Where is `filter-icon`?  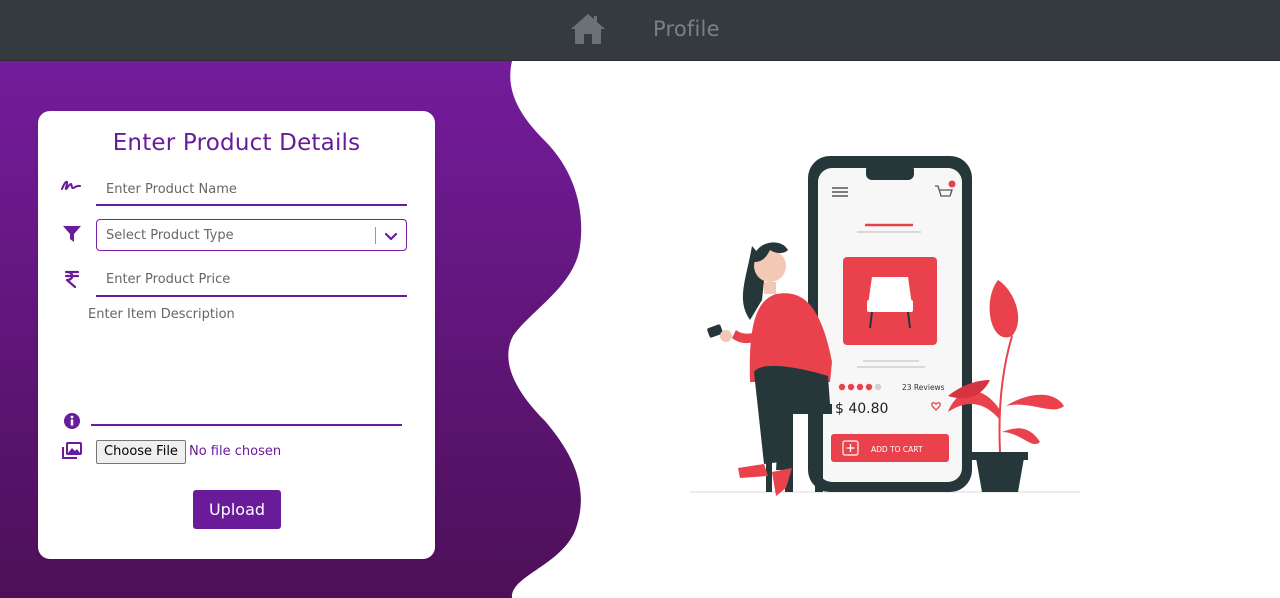
filter-icon is located at coordinates (72, 234).